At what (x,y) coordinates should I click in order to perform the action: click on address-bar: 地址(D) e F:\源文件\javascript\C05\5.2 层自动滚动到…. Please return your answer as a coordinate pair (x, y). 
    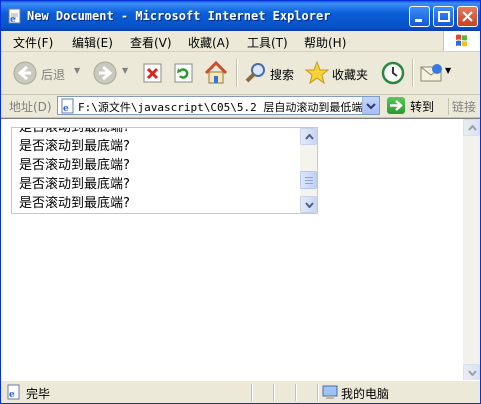
    Looking at the image, I should click on (240, 106).